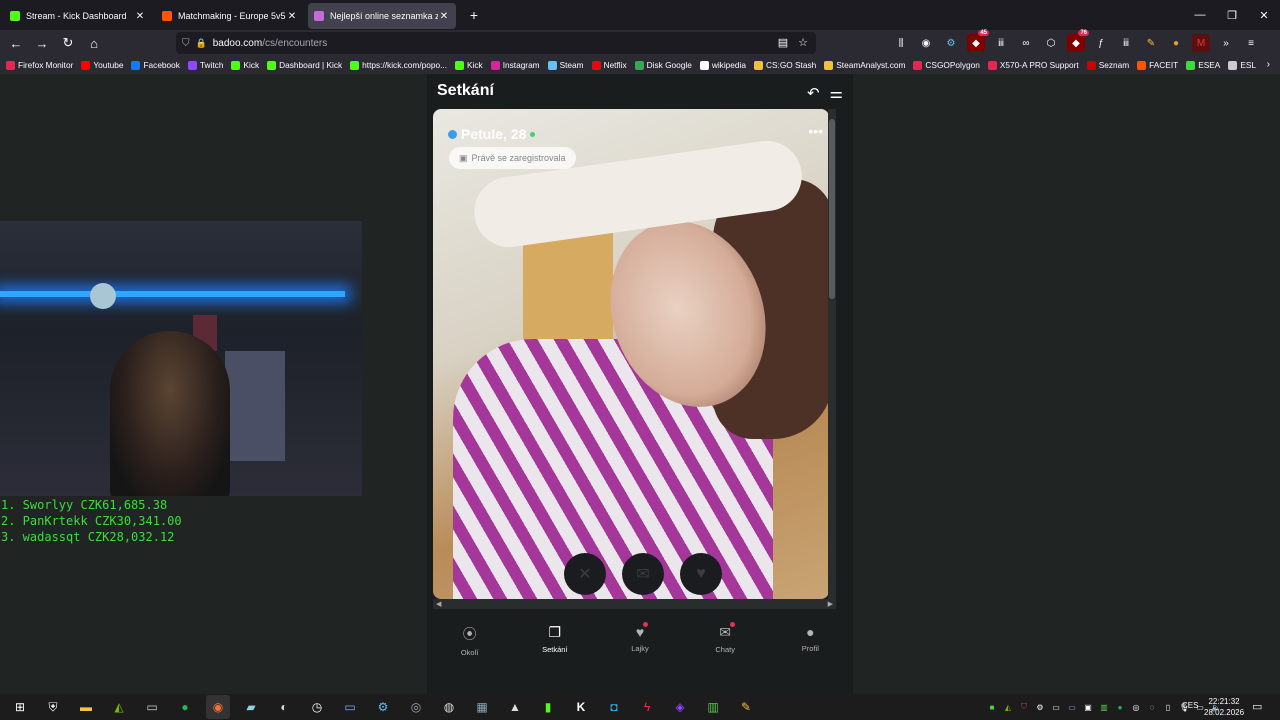 This screenshot has width=1280, height=720. I want to click on adblock-extension-icon: ◆ 76, so click(1078, 41).